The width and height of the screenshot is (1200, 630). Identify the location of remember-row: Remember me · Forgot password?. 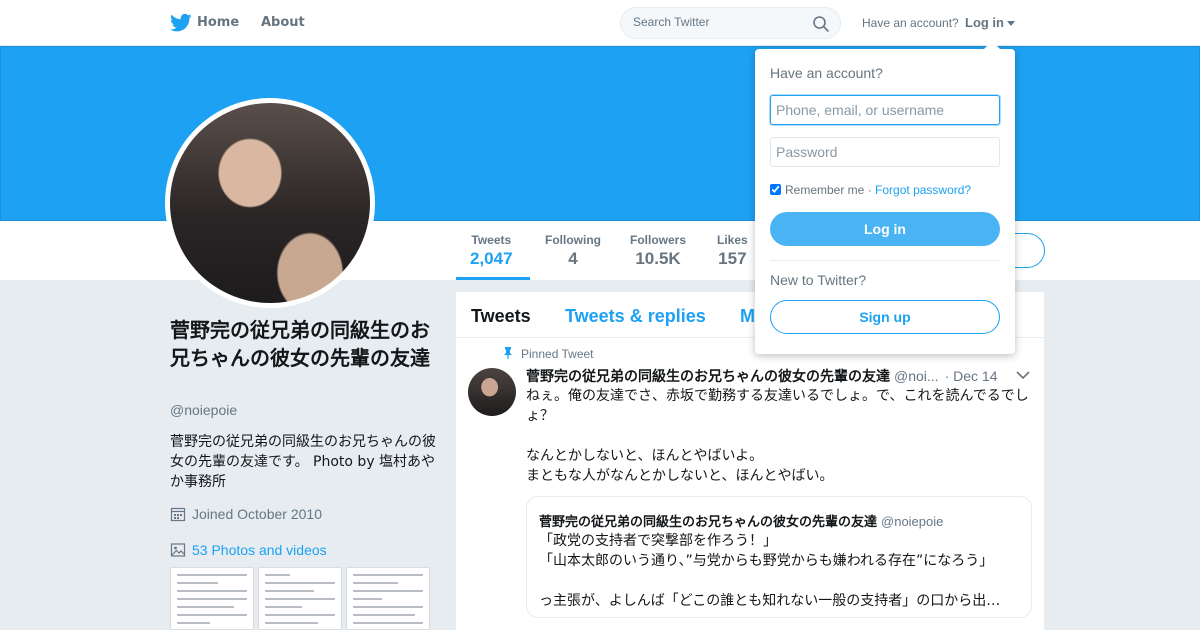
(870, 190).